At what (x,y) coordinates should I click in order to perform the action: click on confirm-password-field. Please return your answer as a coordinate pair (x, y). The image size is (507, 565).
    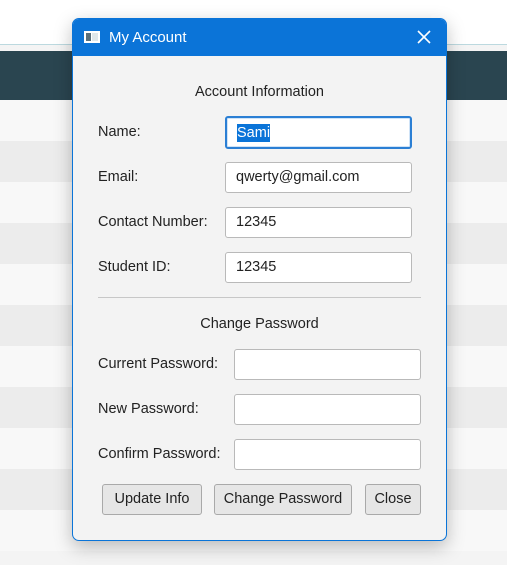
    Looking at the image, I should click on (327, 454).